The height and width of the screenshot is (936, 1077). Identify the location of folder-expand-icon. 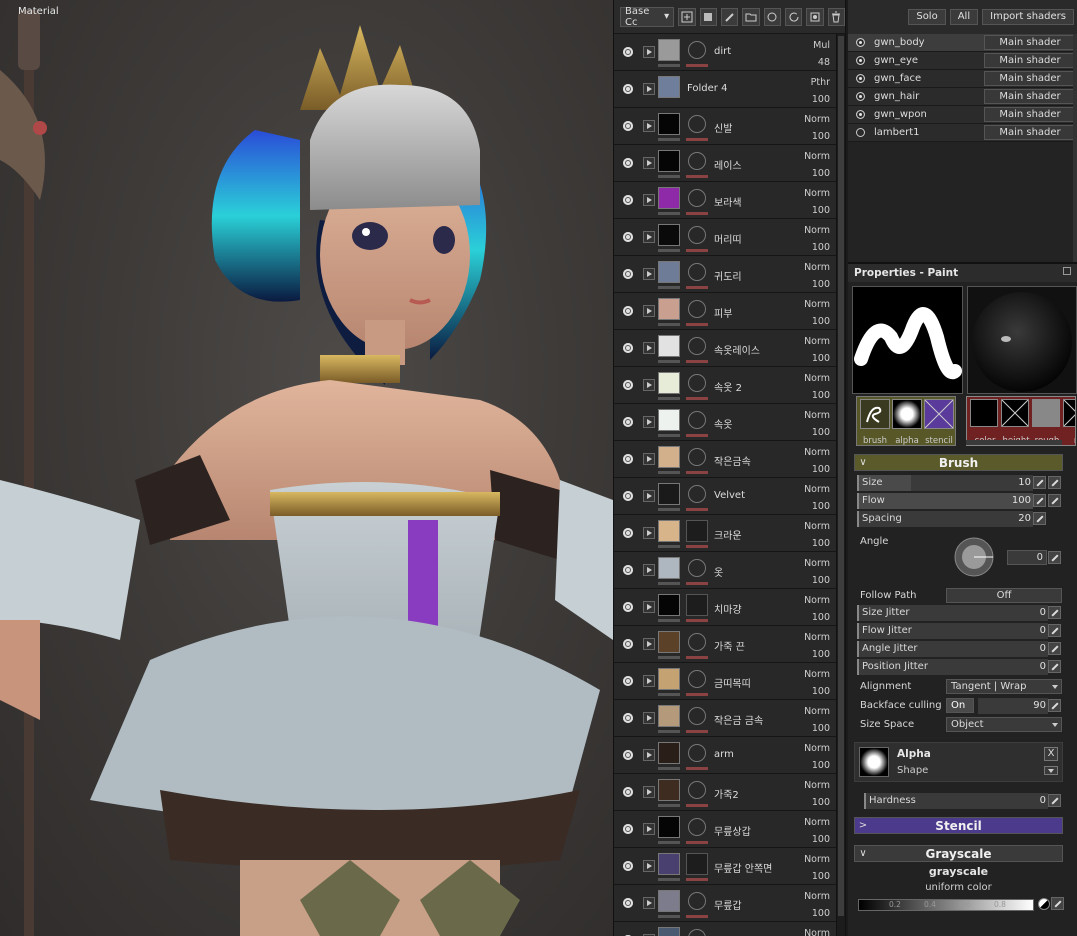
(649, 89).